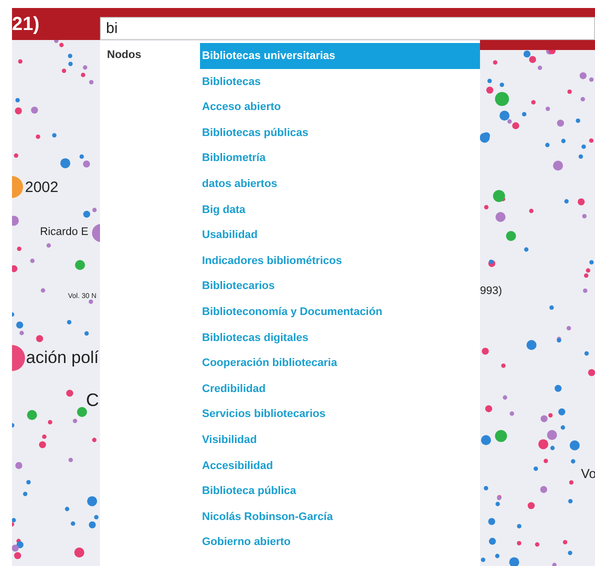  Describe the element at coordinates (340, 389) in the screenshot. I see `suggestion-item: Credibilidad` at that location.